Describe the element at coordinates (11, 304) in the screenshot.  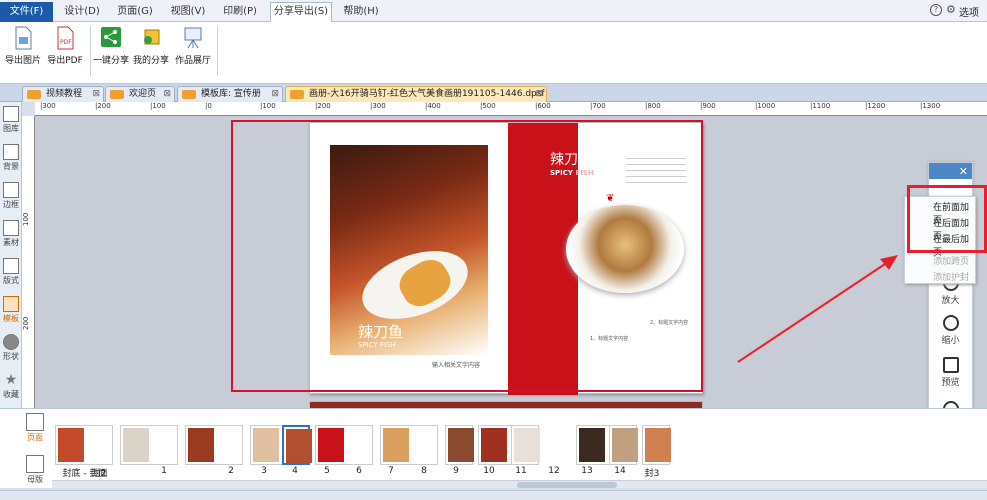
I see `template-icon` at that location.